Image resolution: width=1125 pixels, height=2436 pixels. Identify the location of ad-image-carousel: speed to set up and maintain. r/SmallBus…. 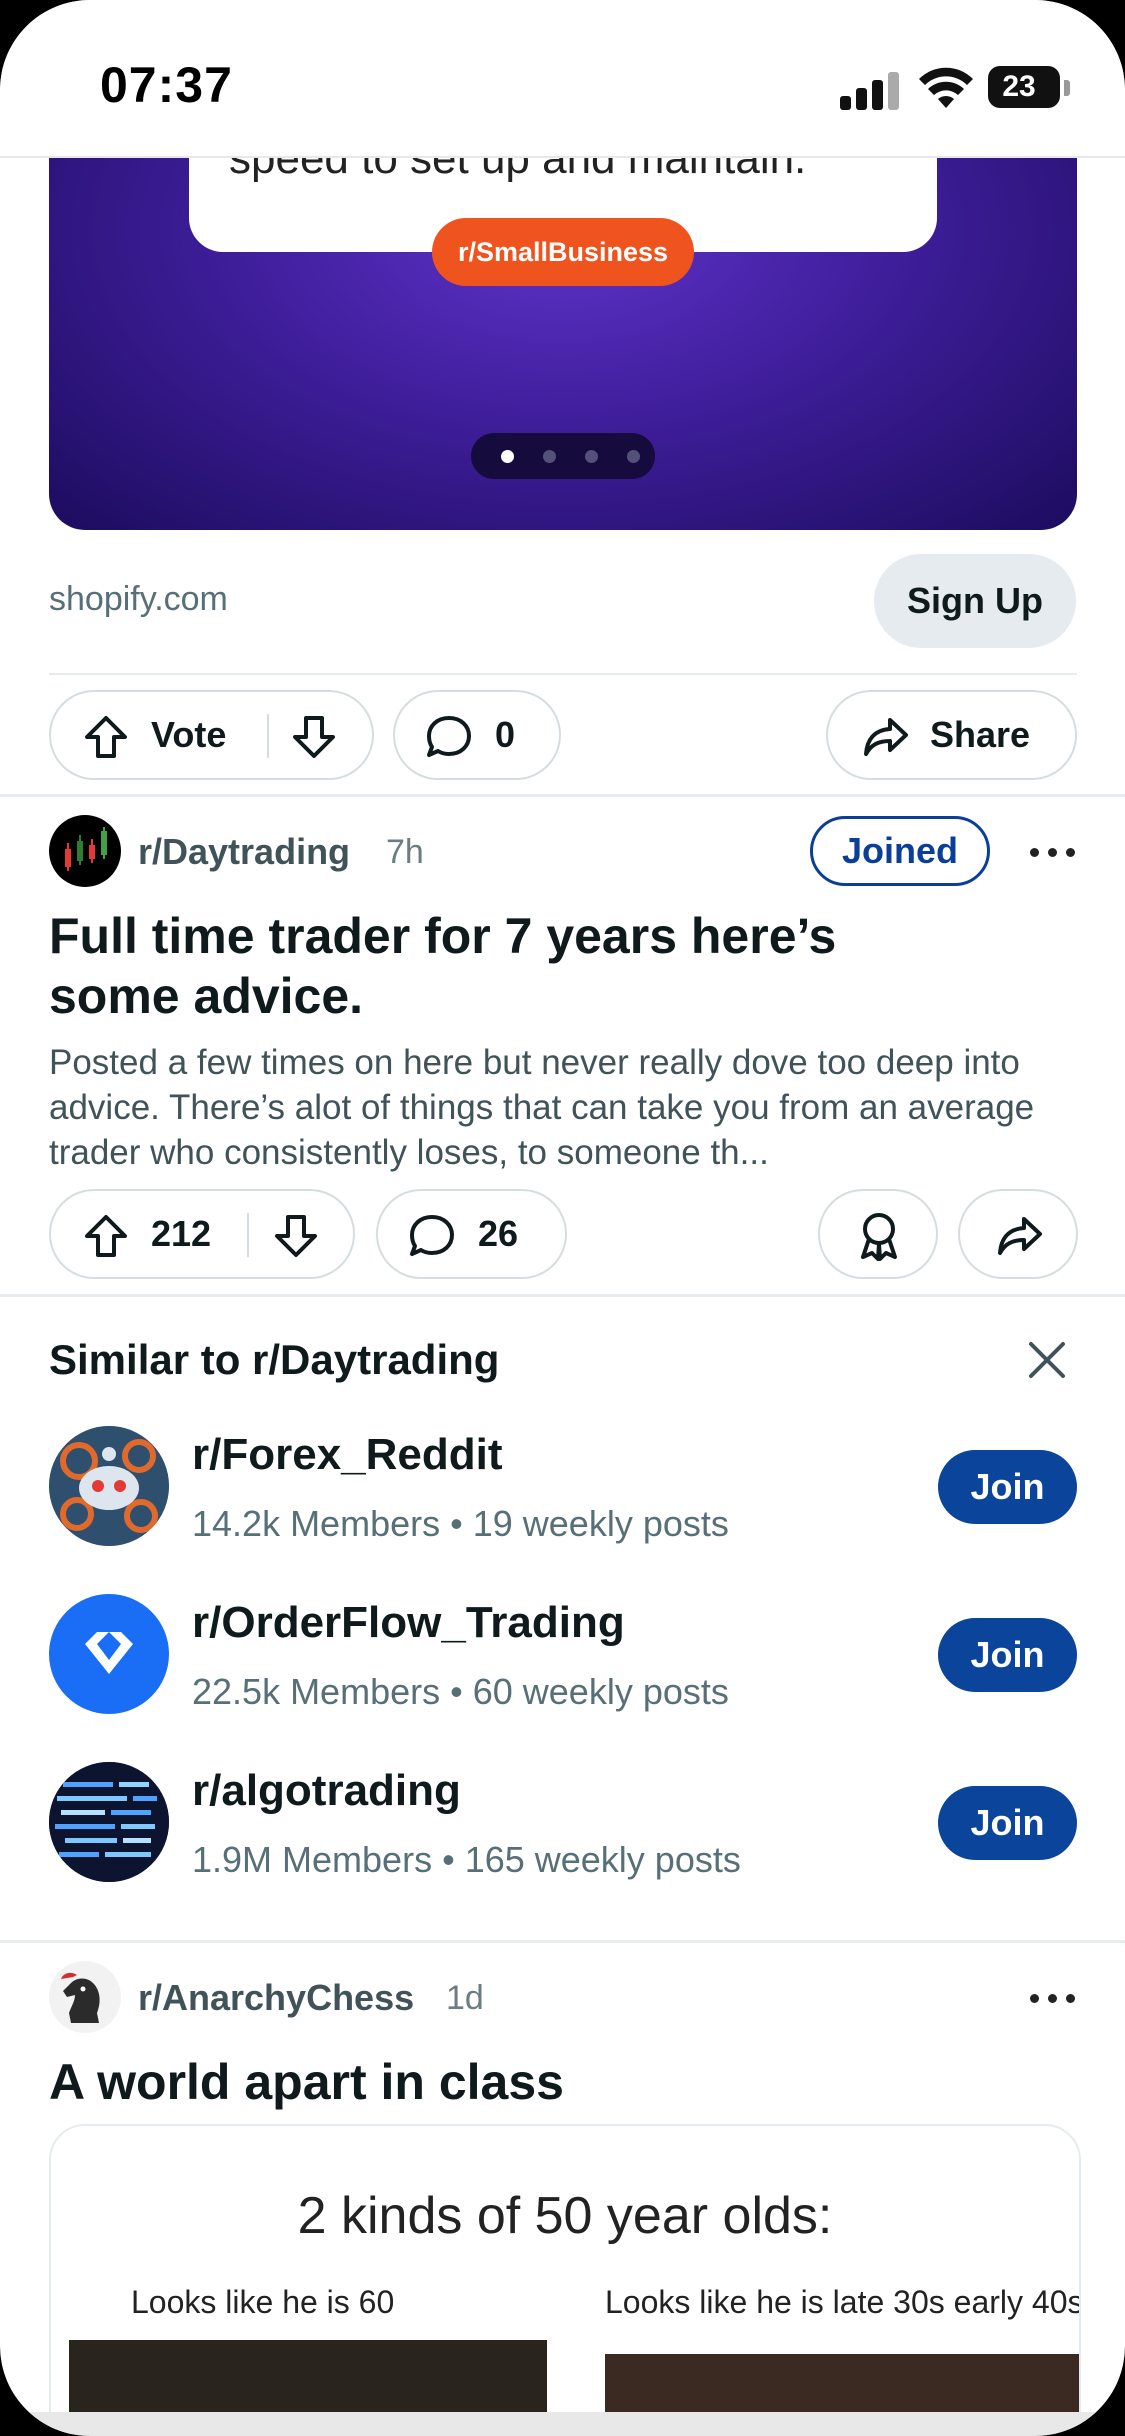
(563, 343).